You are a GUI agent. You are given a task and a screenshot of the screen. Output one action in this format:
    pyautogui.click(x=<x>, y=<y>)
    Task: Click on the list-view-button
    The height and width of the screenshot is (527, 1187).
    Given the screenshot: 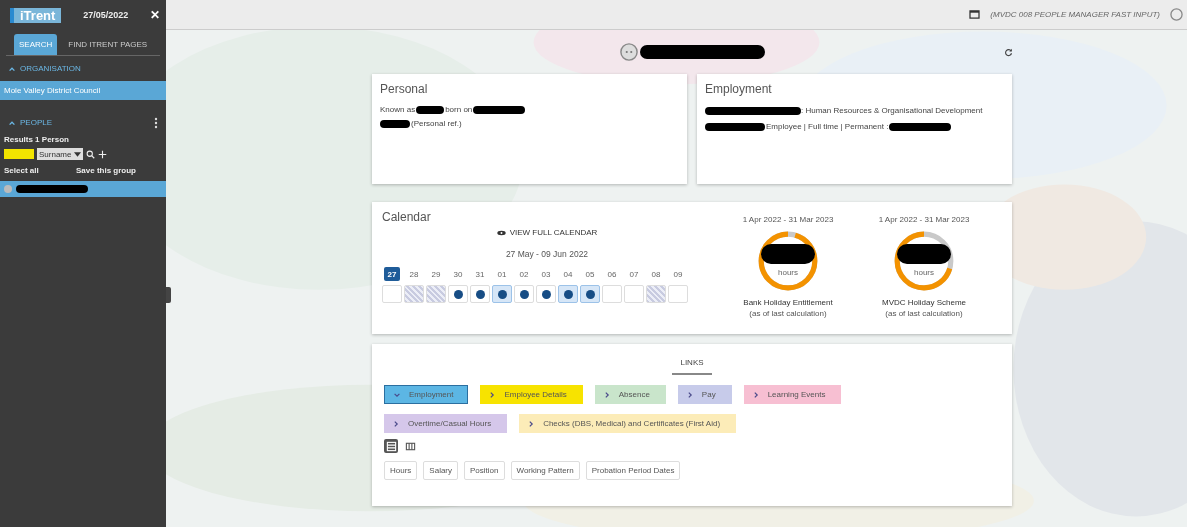 What is the action you would take?
    pyautogui.click(x=391, y=446)
    